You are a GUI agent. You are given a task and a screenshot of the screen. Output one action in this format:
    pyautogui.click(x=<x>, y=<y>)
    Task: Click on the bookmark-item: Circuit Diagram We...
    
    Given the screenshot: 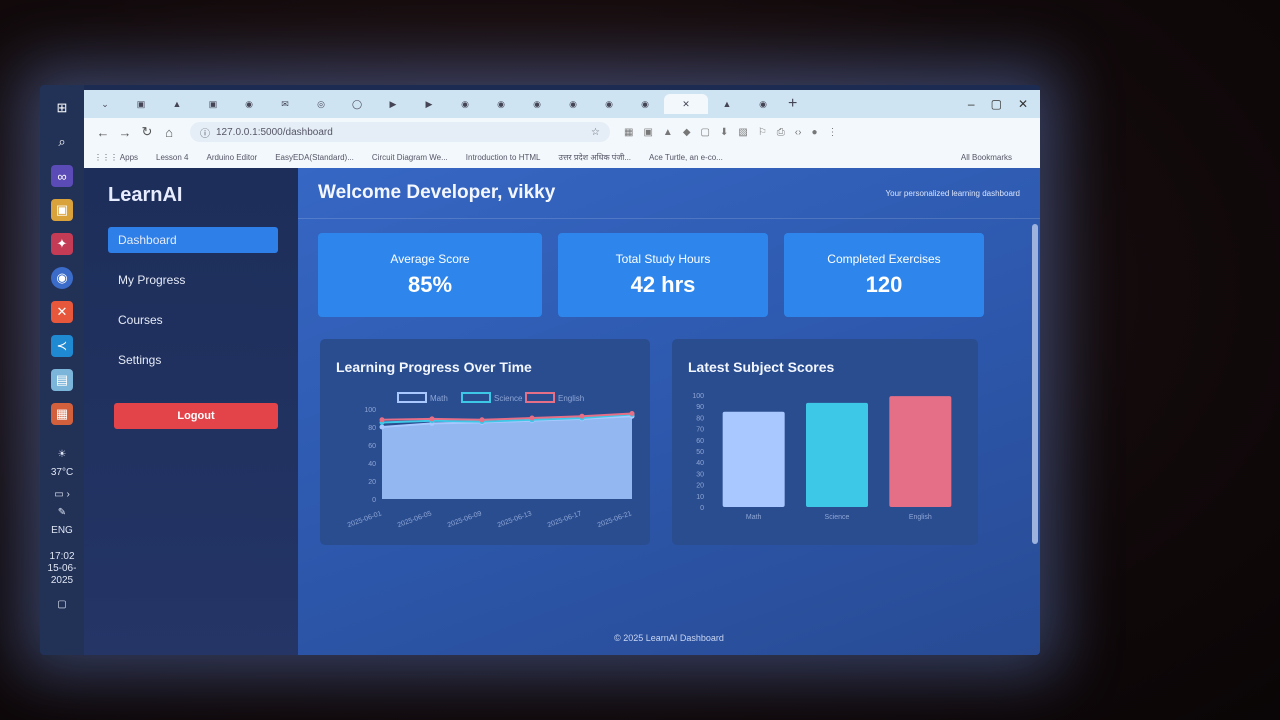 What is the action you would take?
    pyautogui.click(x=410, y=157)
    